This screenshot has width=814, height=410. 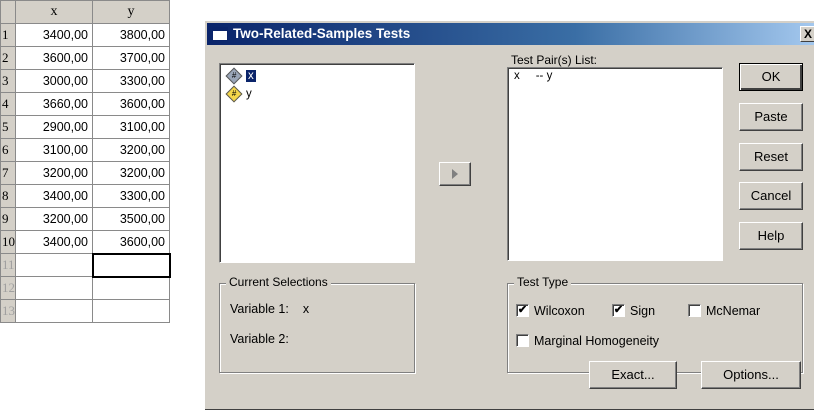 What do you see at coordinates (8, 173) in the screenshot?
I see `row-header: 7` at bounding box center [8, 173].